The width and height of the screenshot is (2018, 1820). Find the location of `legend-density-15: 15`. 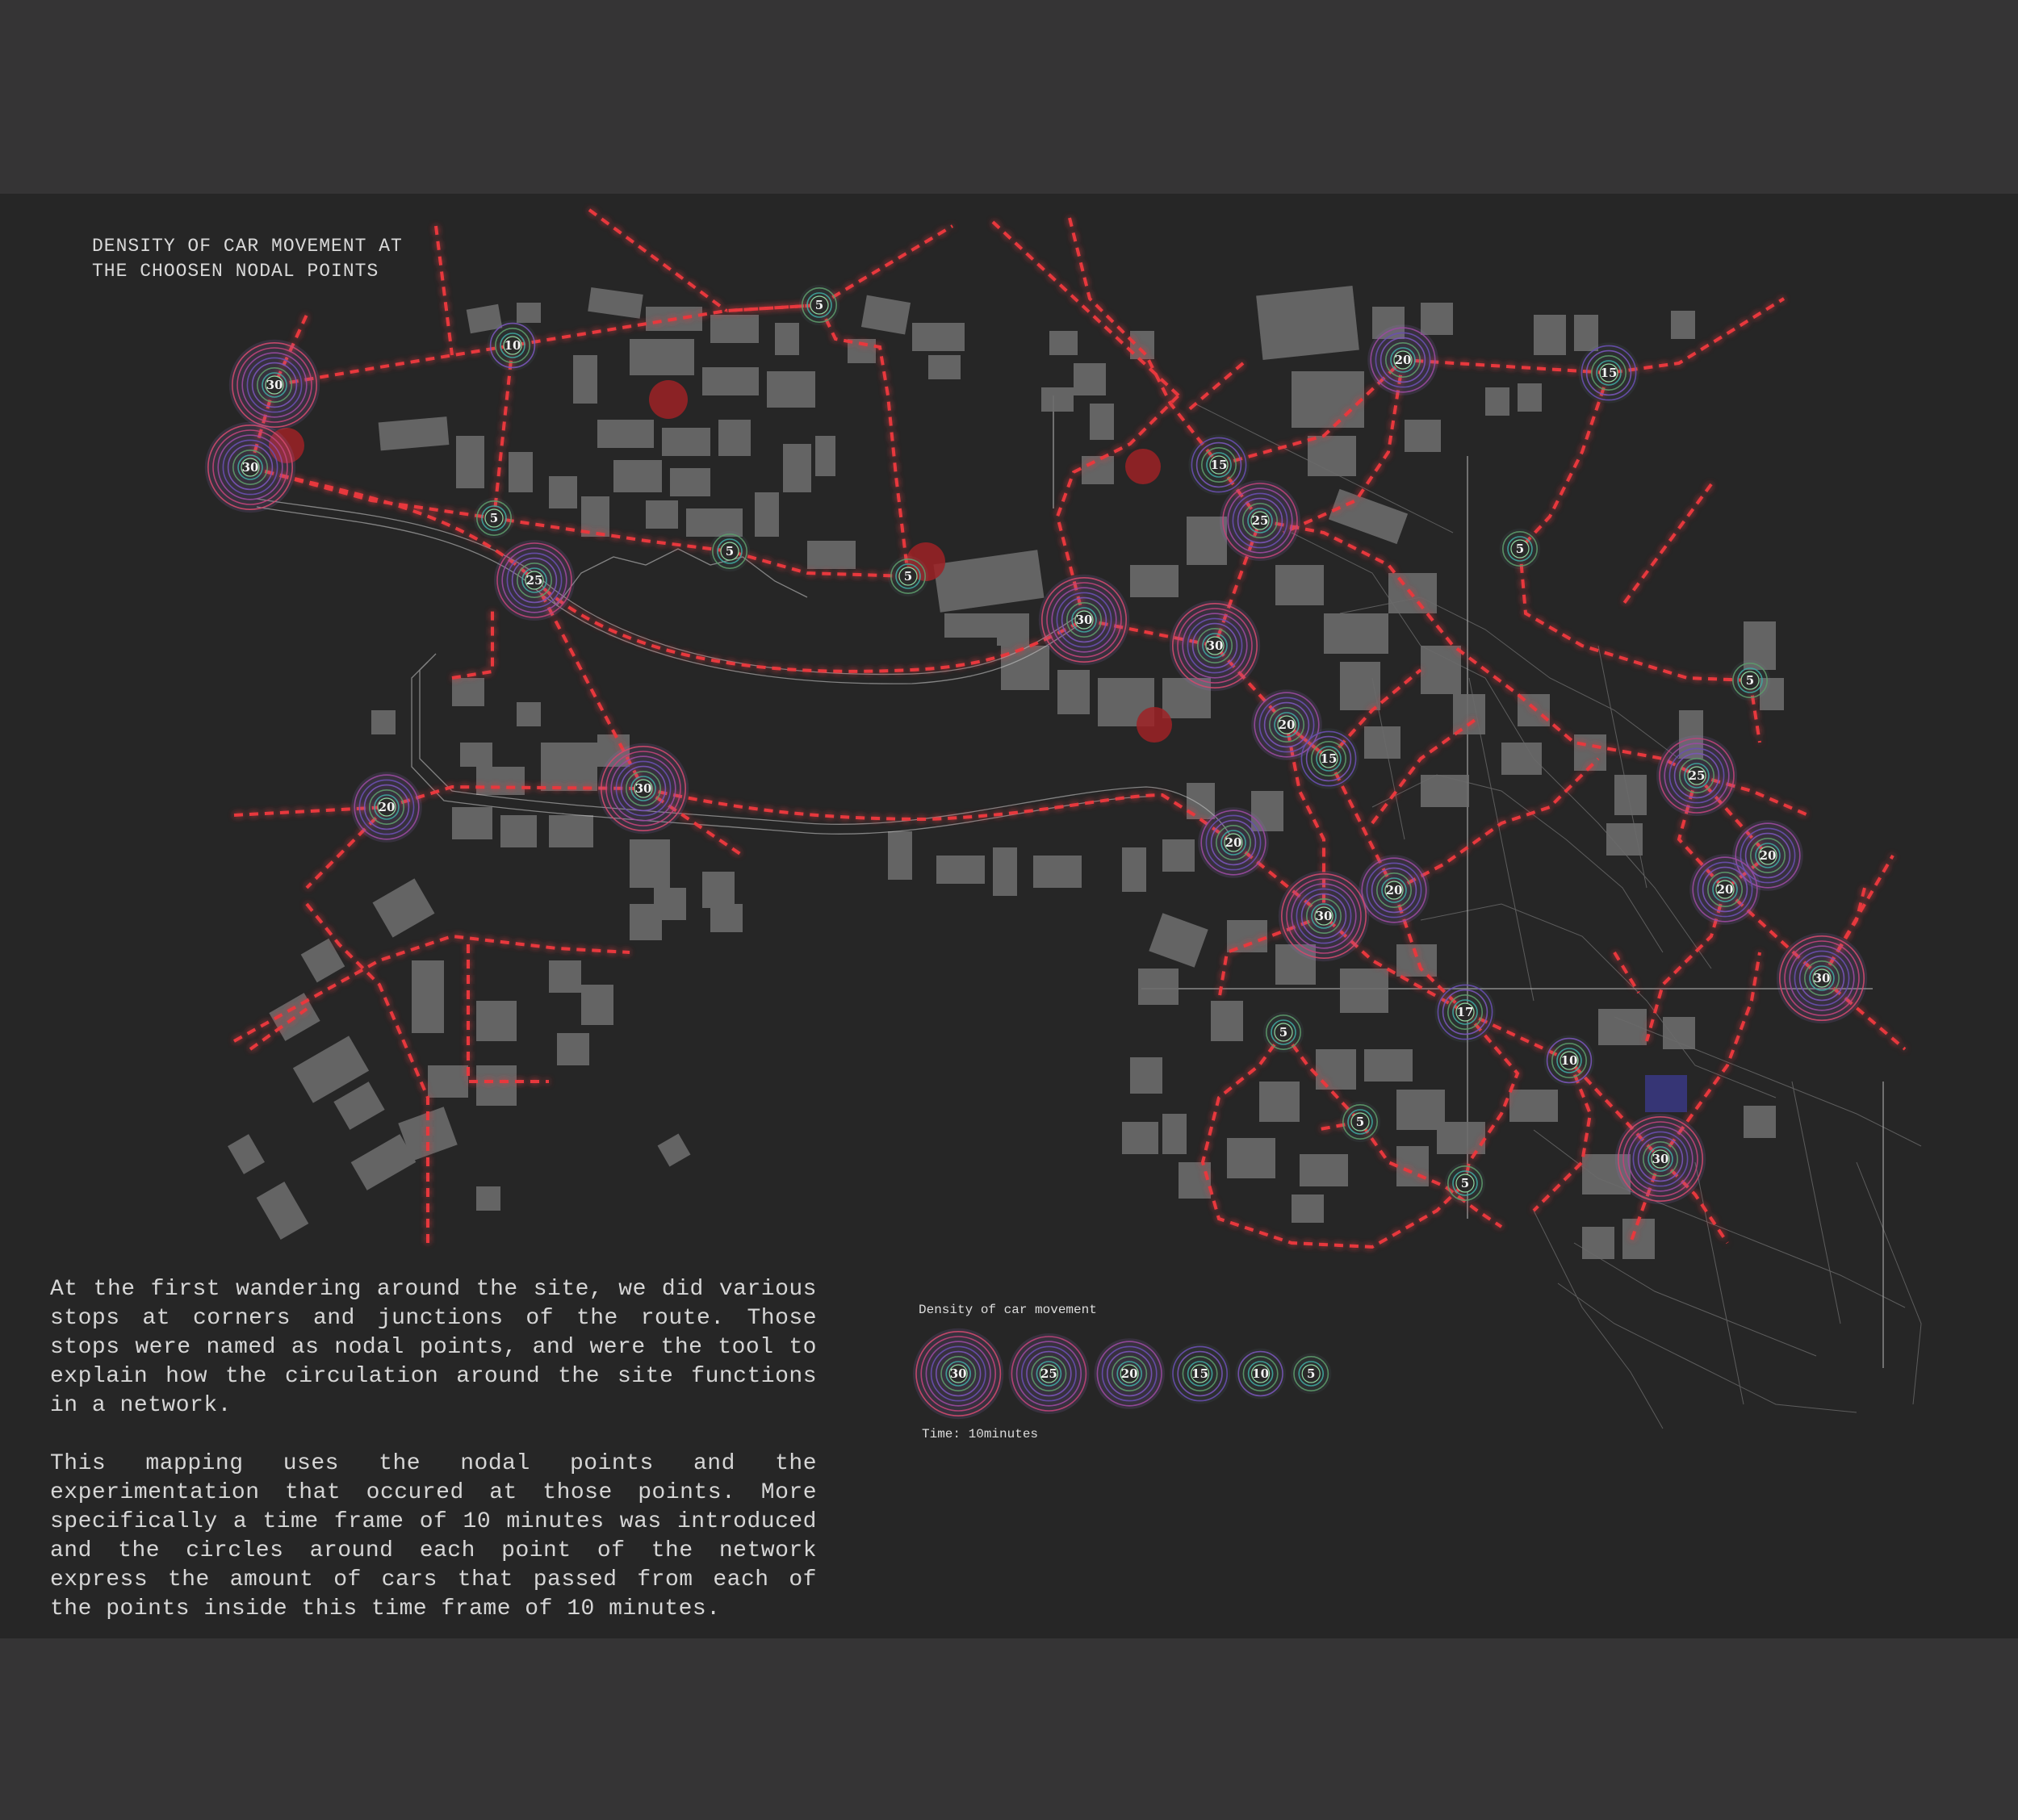

legend-density-15: 15 is located at coordinates (1200, 1373).